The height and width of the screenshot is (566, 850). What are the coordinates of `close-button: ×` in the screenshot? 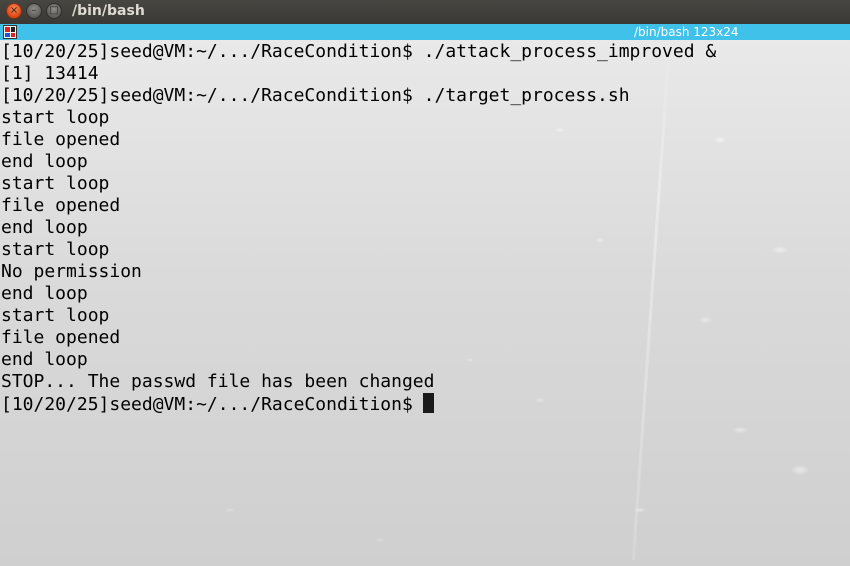 It's located at (14, 11).